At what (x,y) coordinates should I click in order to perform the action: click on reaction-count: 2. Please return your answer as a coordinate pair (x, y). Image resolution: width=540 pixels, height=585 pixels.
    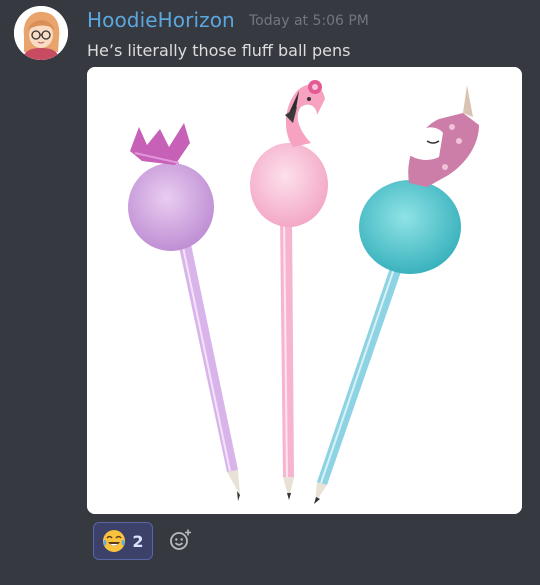
    Looking at the image, I should click on (138, 541).